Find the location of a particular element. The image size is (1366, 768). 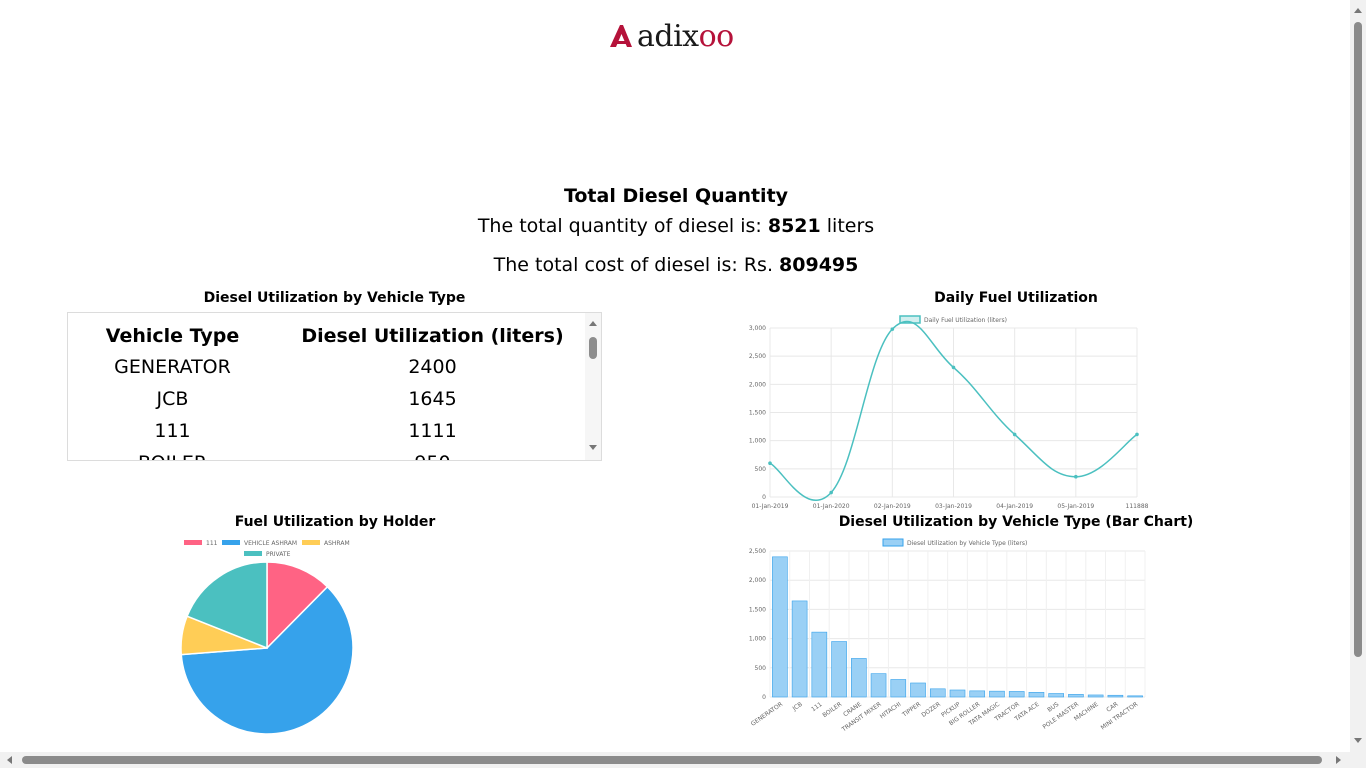

x-tick-label: 01-Jan-2019 is located at coordinates (770, 506).